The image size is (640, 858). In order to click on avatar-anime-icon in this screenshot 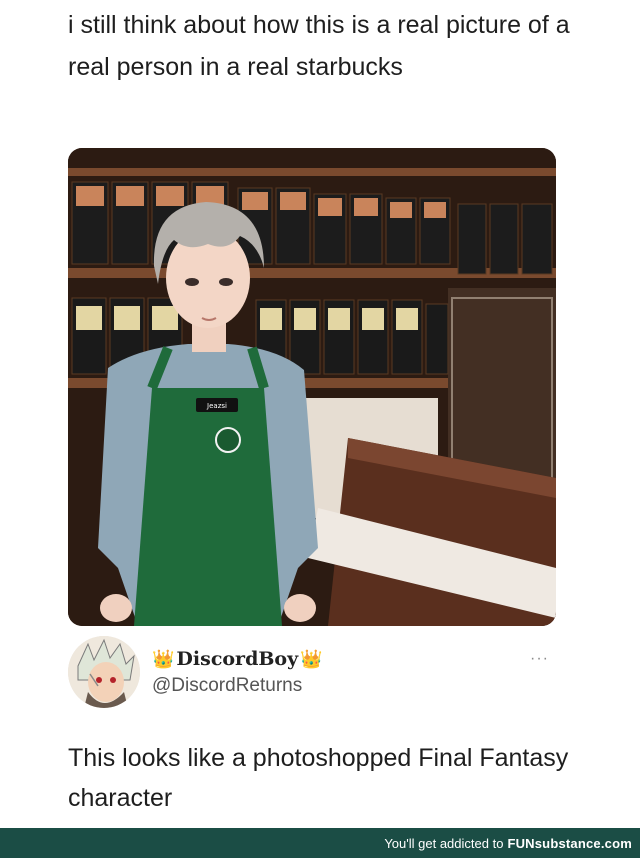, I will do `click(104, 672)`.